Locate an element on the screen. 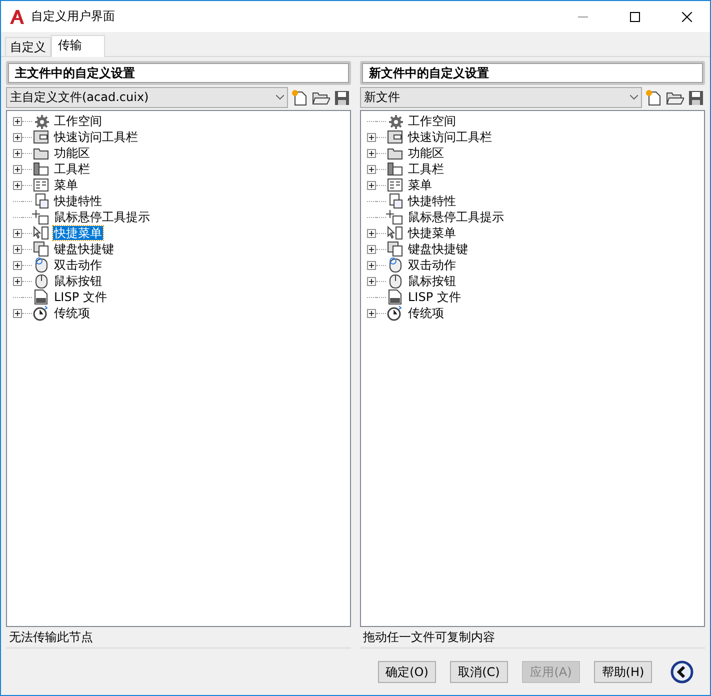 Image resolution: width=711 pixels, height=696 pixels. panel-header: 主文件中的自定义设置 is located at coordinates (178, 73).